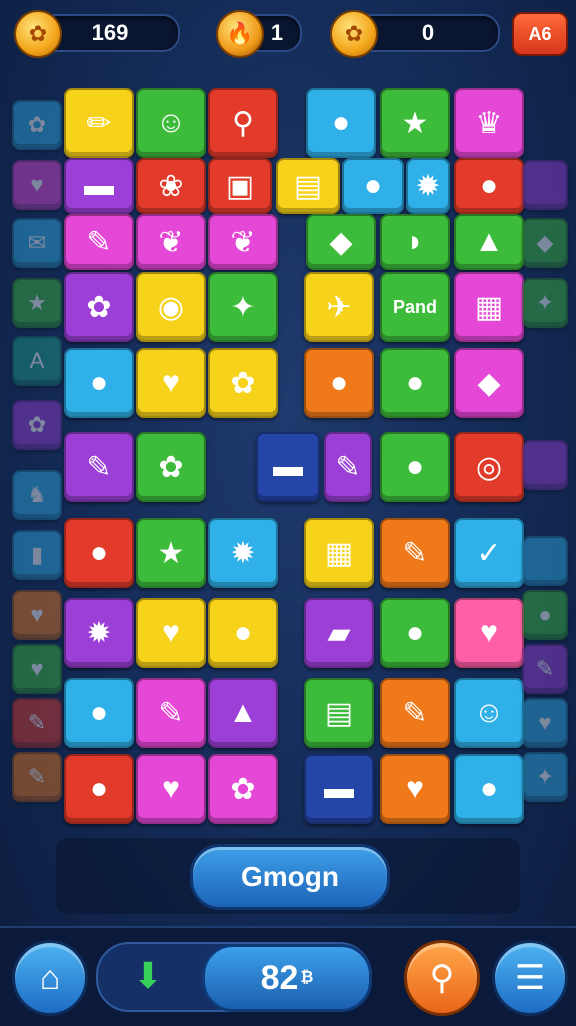 This screenshot has width=576, height=1026. I want to click on coin-icon: ✿, so click(38, 34).